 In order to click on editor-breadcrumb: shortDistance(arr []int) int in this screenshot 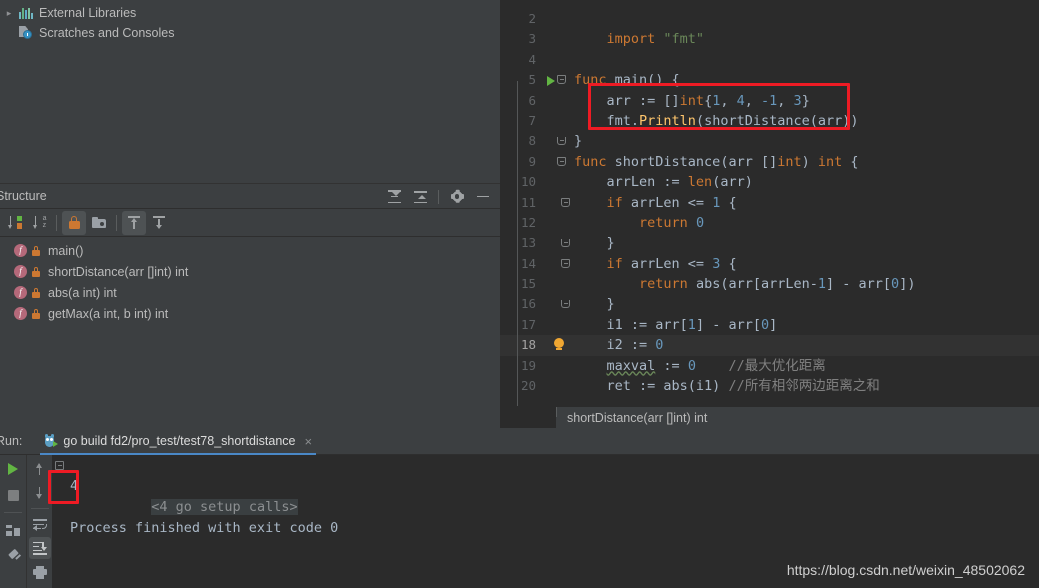, I will do `click(769, 417)`.